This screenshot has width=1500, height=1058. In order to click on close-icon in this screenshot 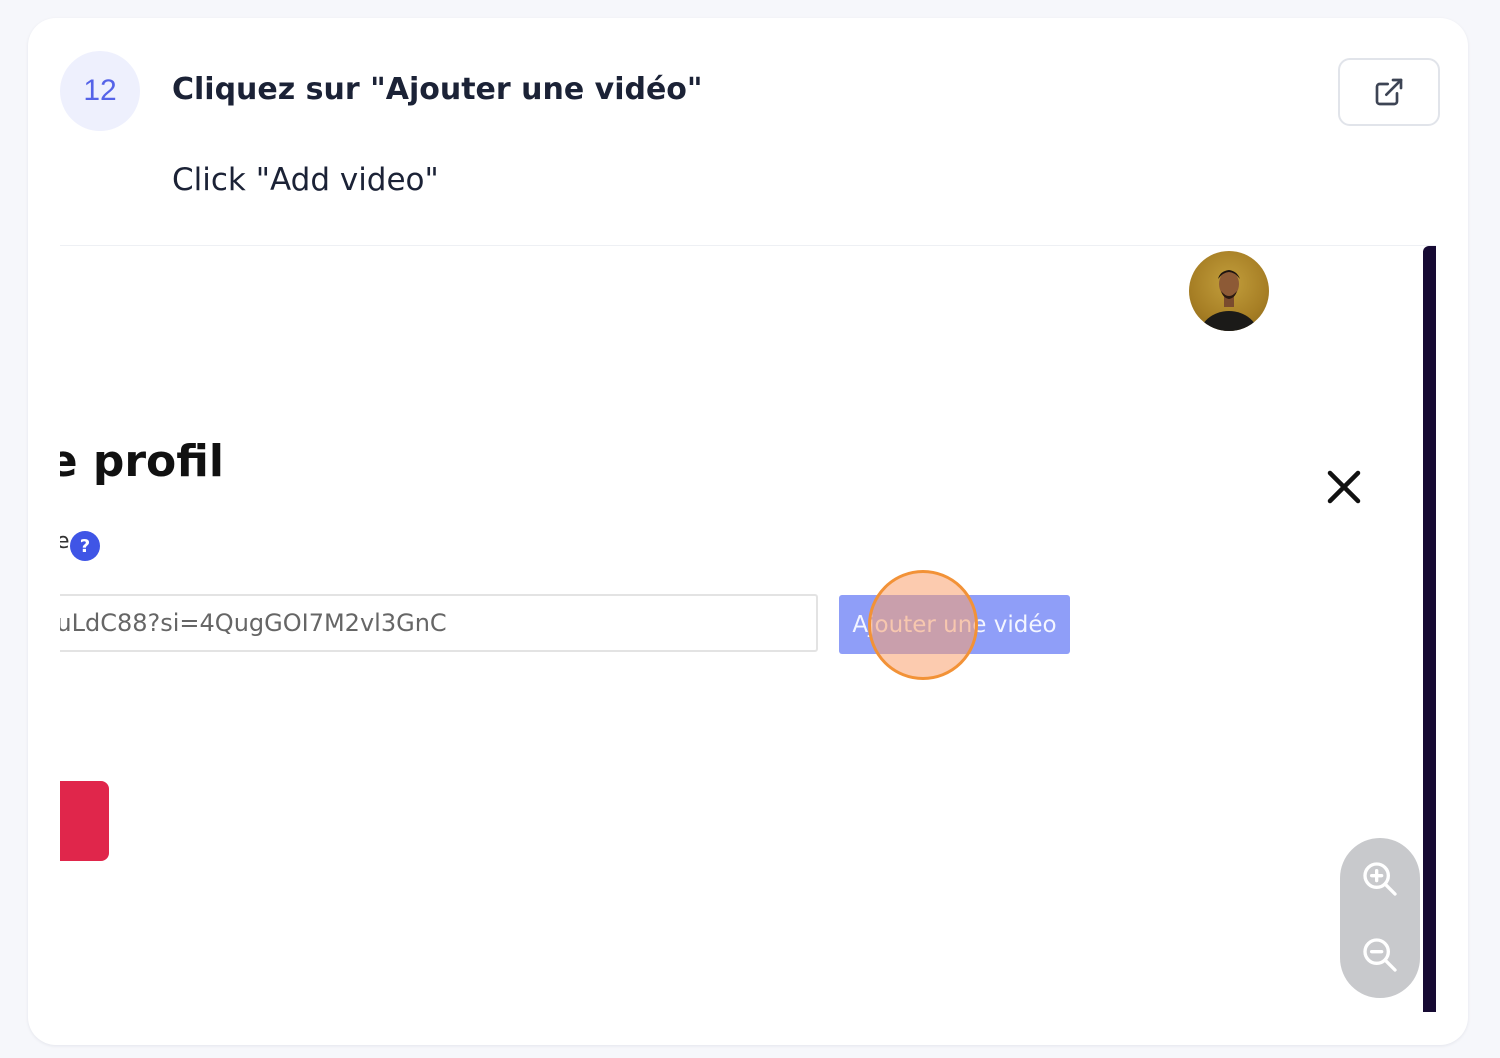, I will do `click(1344, 487)`.